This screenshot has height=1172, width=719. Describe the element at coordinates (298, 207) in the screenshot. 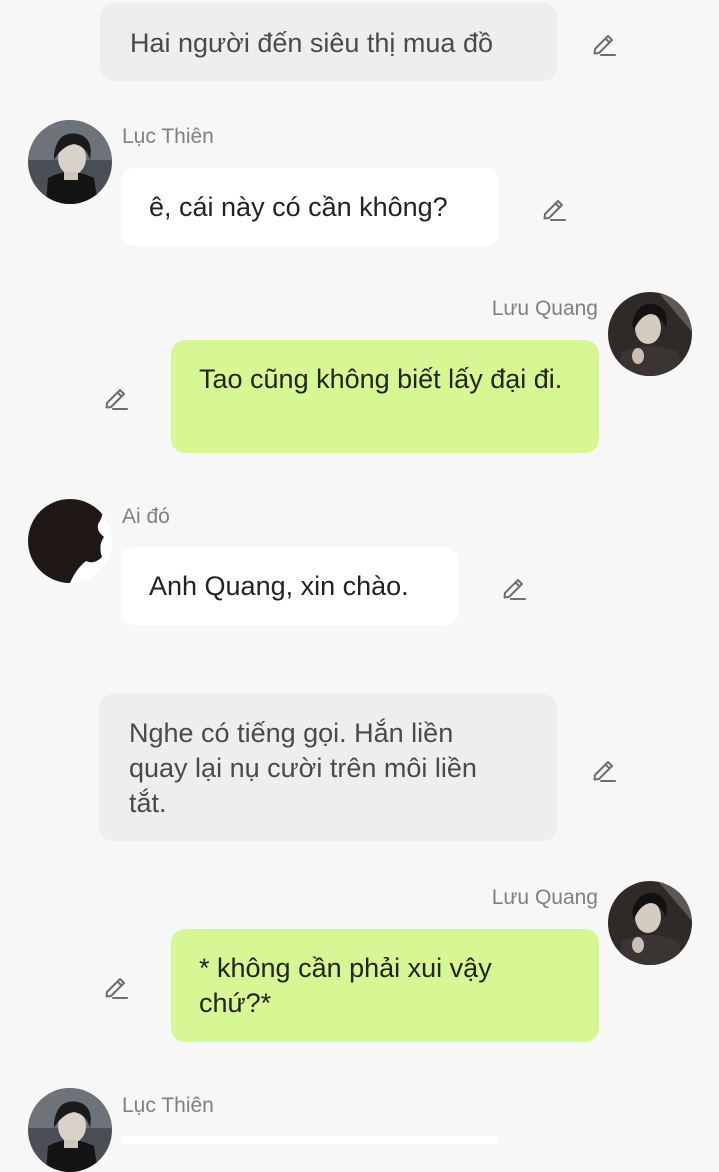

I see `message-text: ê, cái này có cần không?` at that location.